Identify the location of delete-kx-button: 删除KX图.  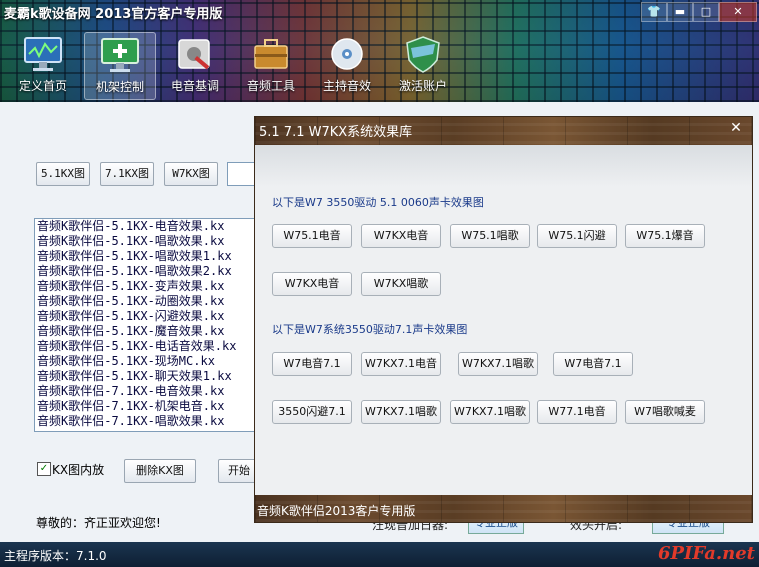
(160, 471).